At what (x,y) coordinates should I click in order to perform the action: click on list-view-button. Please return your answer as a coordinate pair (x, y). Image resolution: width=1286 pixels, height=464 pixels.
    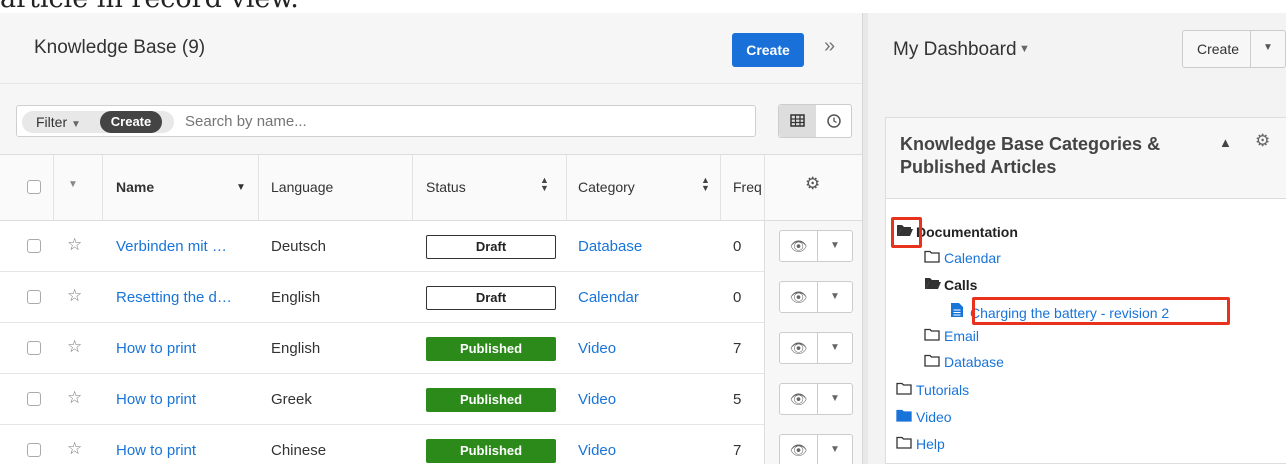
    Looking at the image, I should click on (797, 121).